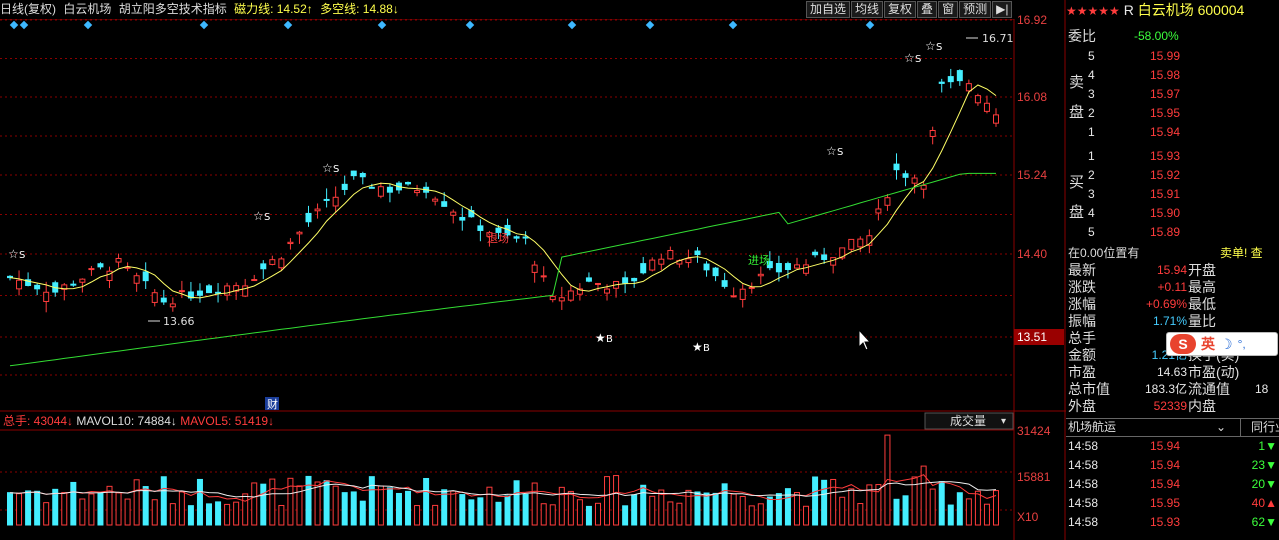 This screenshot has width=1279, height=540. Describe the element at coordinates (1172, 156) in the screenshot. I see `bid-row: 1 15.93` at that location.